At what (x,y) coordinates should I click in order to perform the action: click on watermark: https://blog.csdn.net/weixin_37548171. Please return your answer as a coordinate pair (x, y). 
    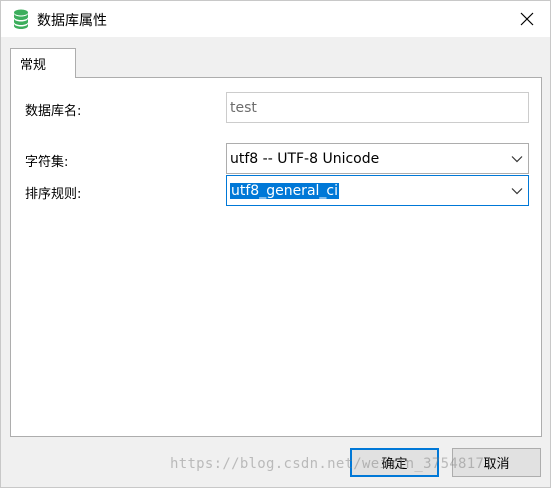
    Looking at the image, I should click on (331, 464).